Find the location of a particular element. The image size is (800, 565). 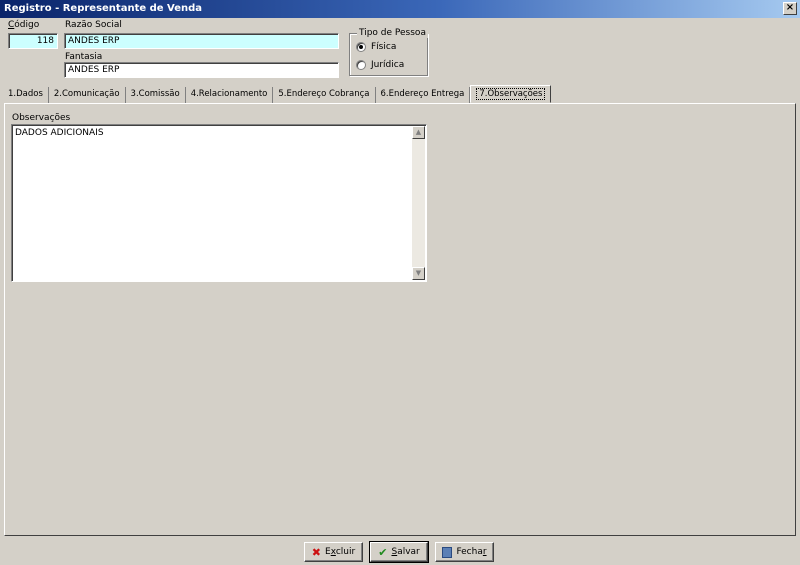

window-titlebar: Registro - Representante de Venda × is located at coordinates (400, 9).